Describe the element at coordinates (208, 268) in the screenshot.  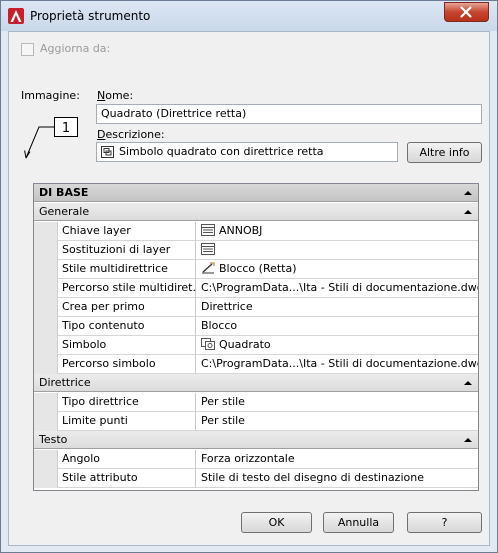
I see `multileader-icon` at that location.